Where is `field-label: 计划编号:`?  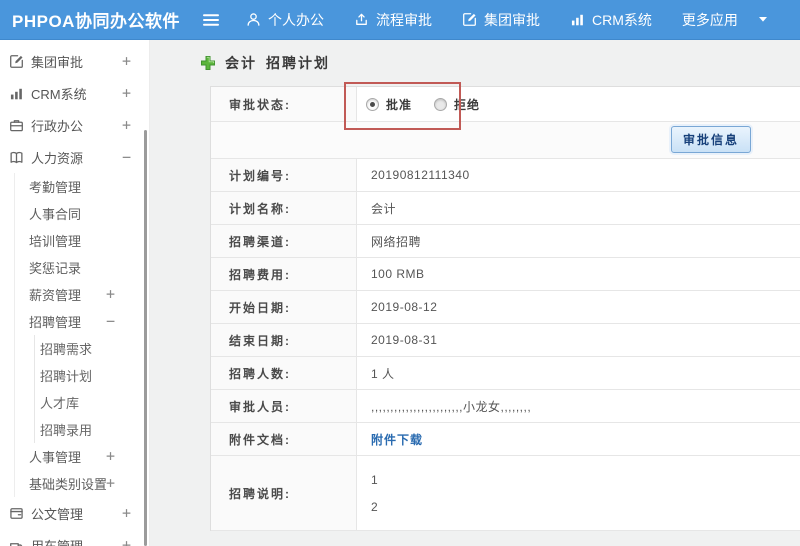
field-label: 计划编号: is located at coordinates (284, 175).